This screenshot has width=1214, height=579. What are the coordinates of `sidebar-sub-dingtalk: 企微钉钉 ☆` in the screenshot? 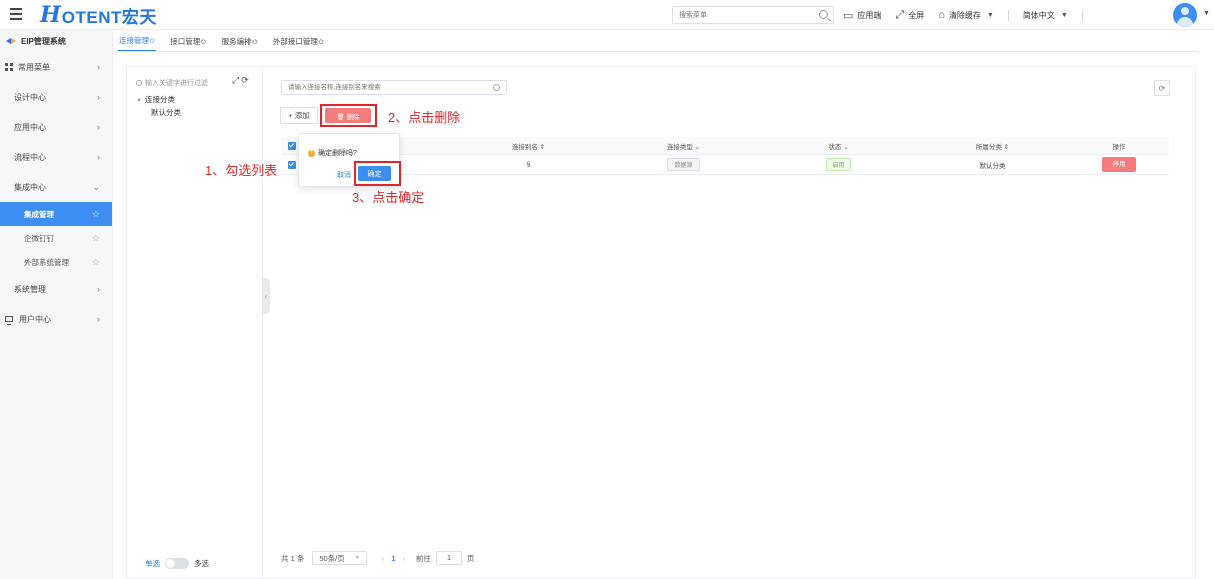 It's located at (56, 238).